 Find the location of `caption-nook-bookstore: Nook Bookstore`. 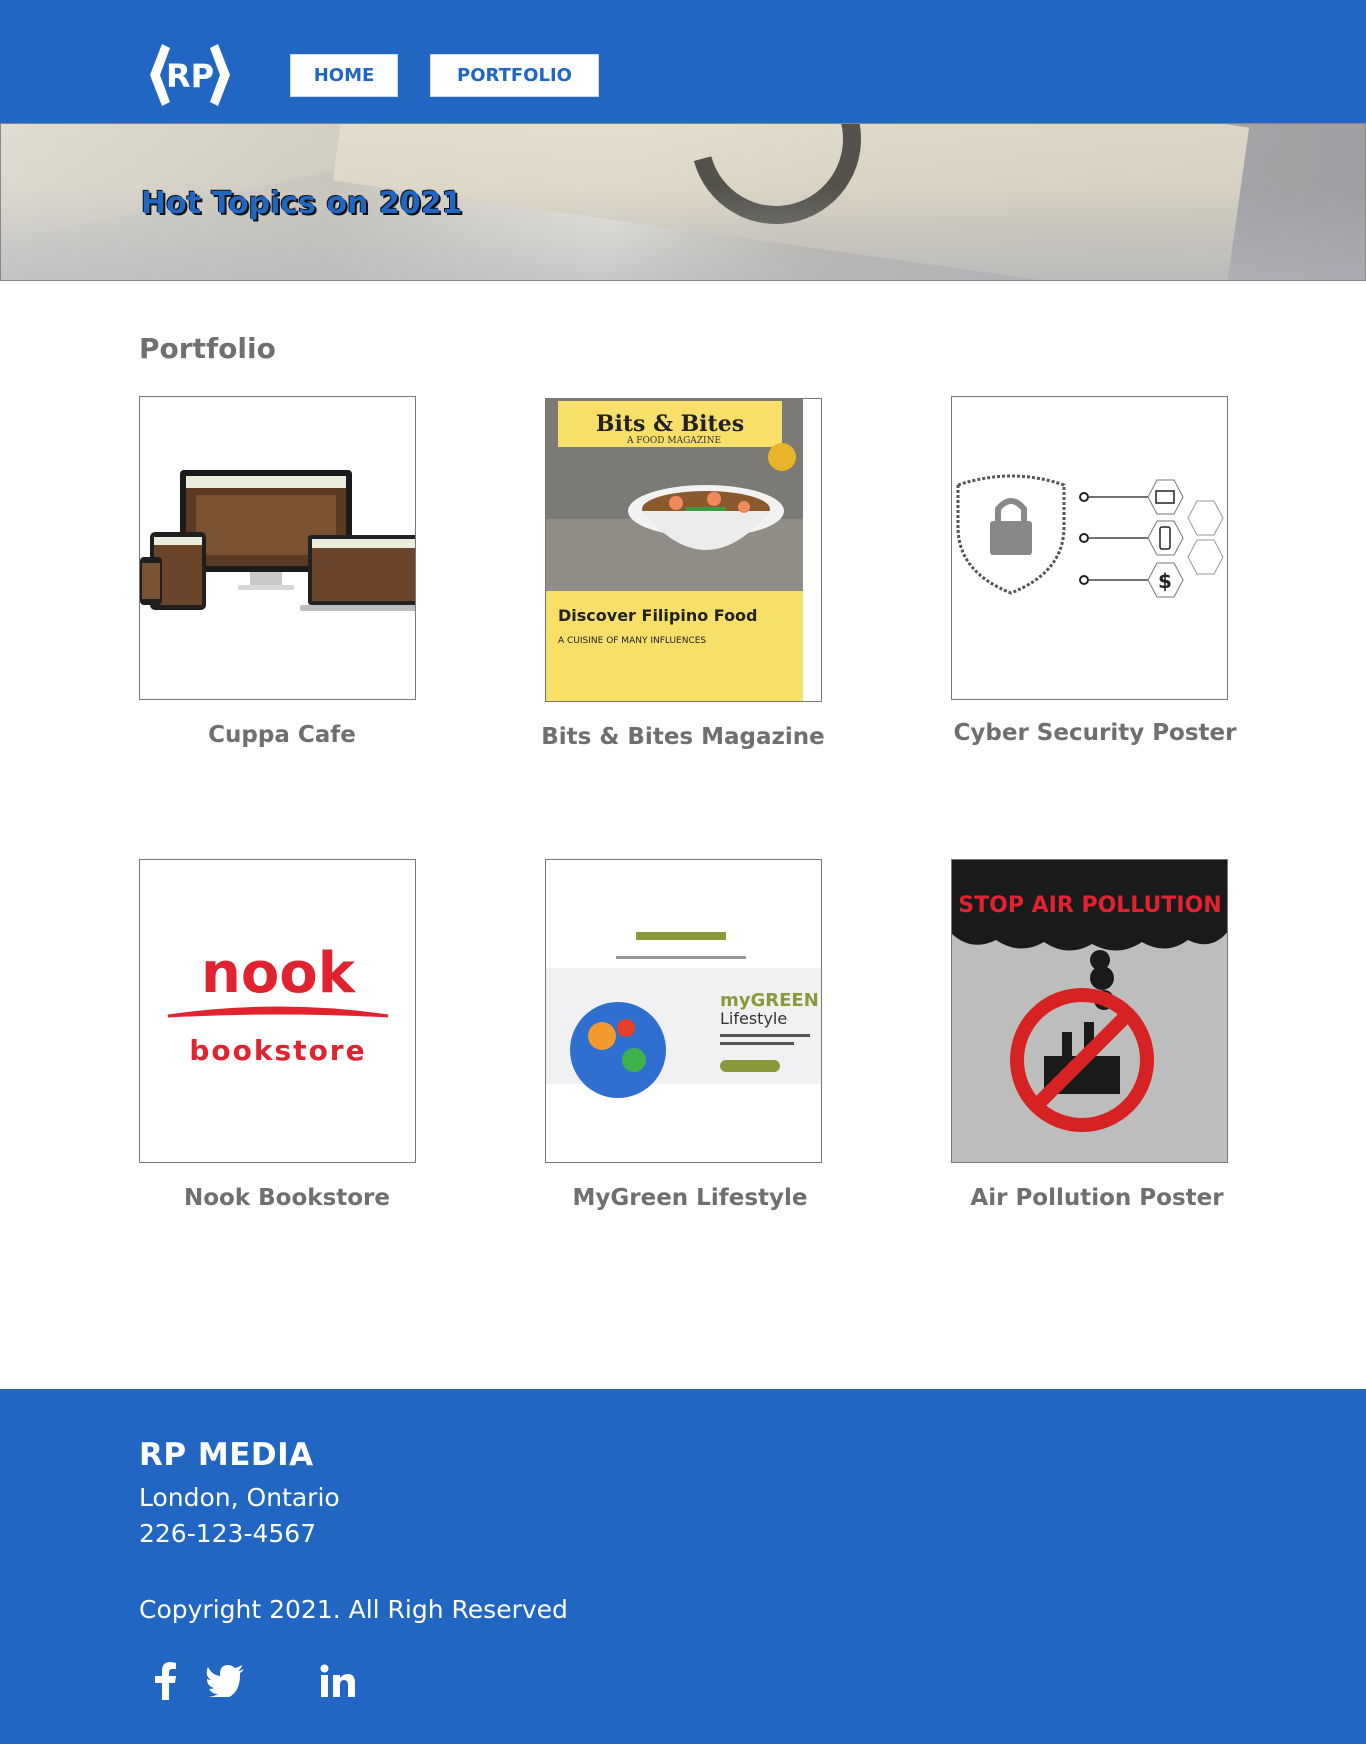

caption-nook-bookstore: Nook Bookstore is located at coordinates (287, 1198).